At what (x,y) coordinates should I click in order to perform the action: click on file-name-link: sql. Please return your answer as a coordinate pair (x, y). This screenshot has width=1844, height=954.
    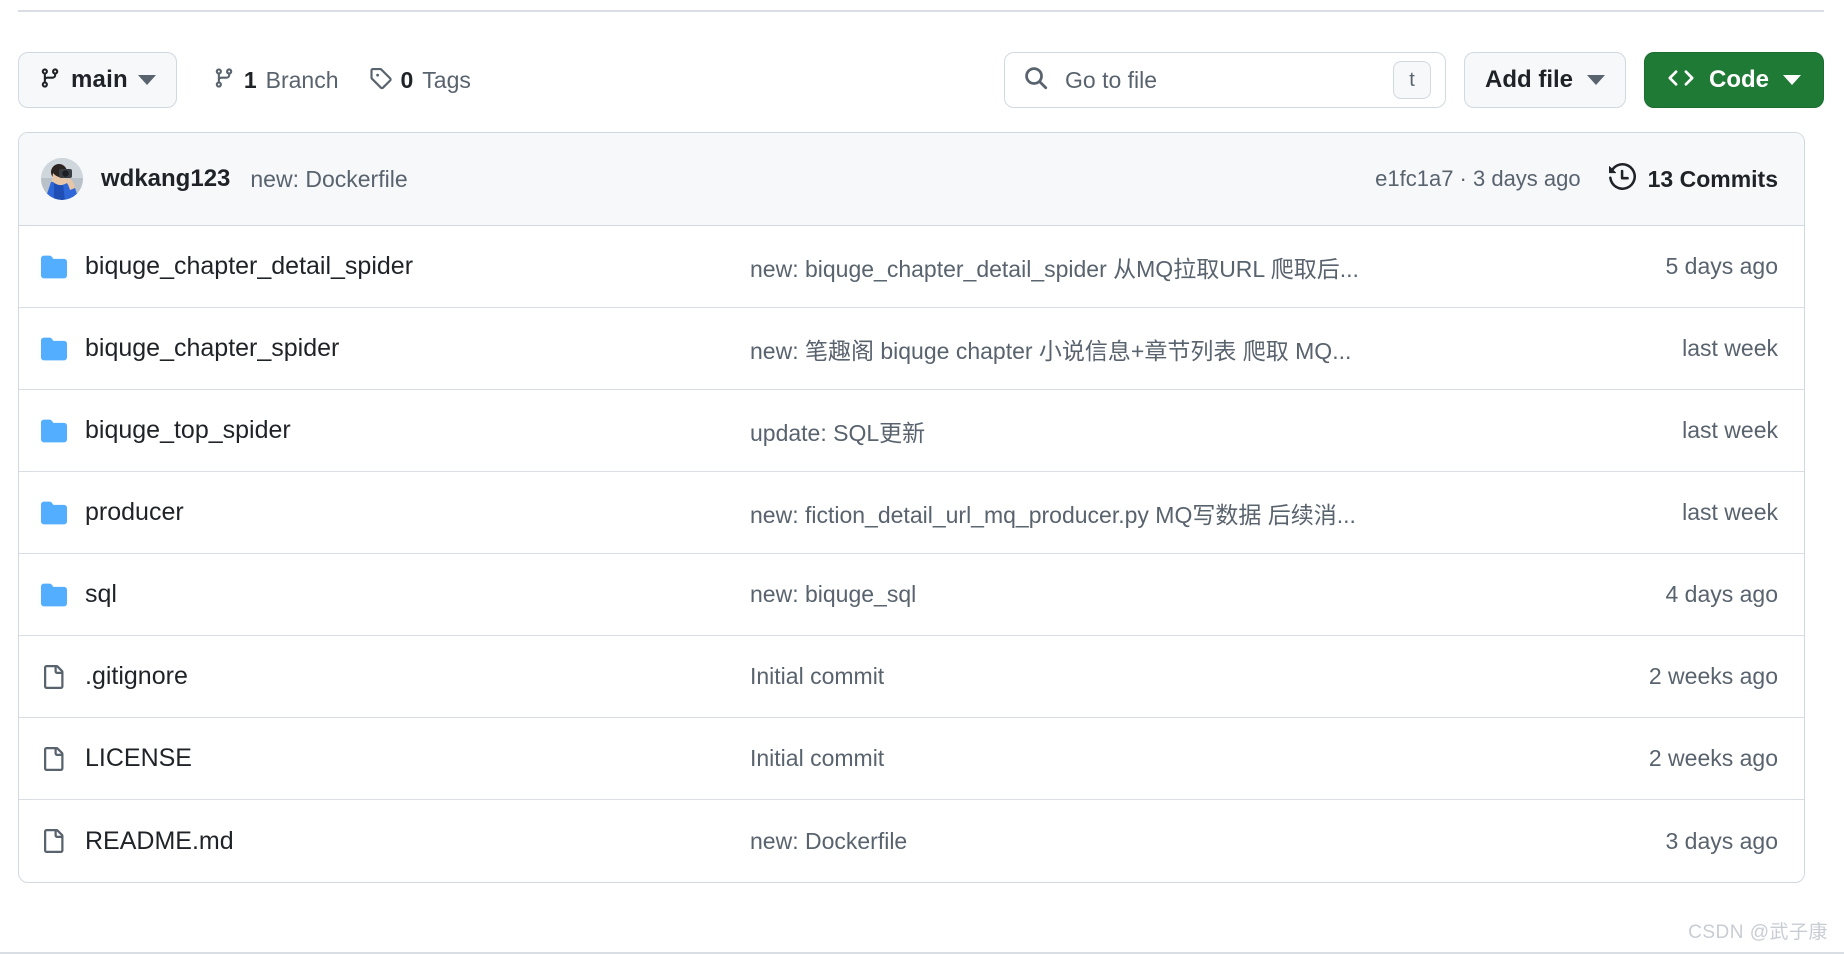
    Looking at the image, I should click on (417, 594).